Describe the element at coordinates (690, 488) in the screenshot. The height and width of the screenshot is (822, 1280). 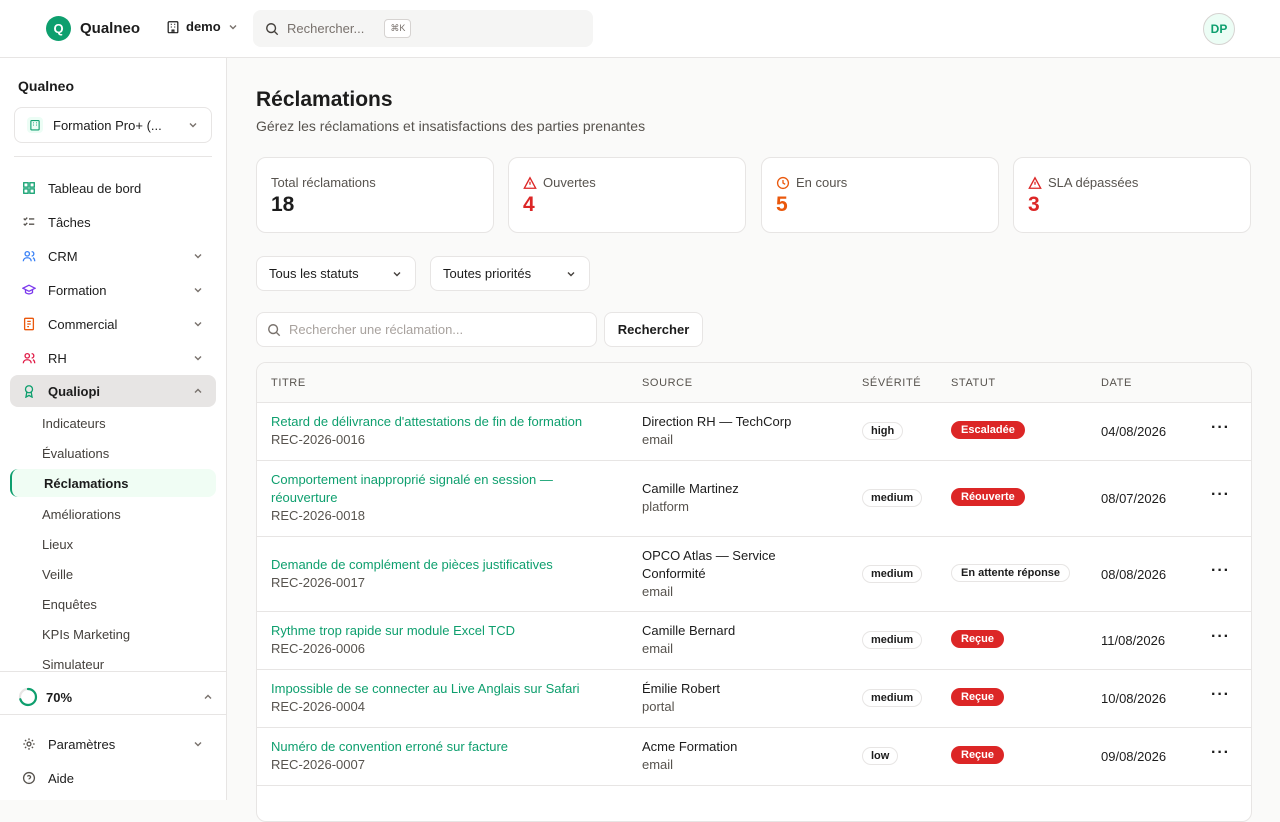
I see `source-name: Camille Martinez` at that location.